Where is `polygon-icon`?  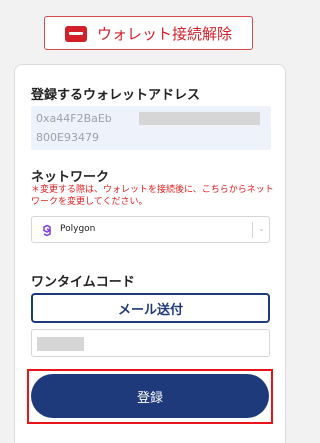 polygon-icon is located at coordinates (47, 230).